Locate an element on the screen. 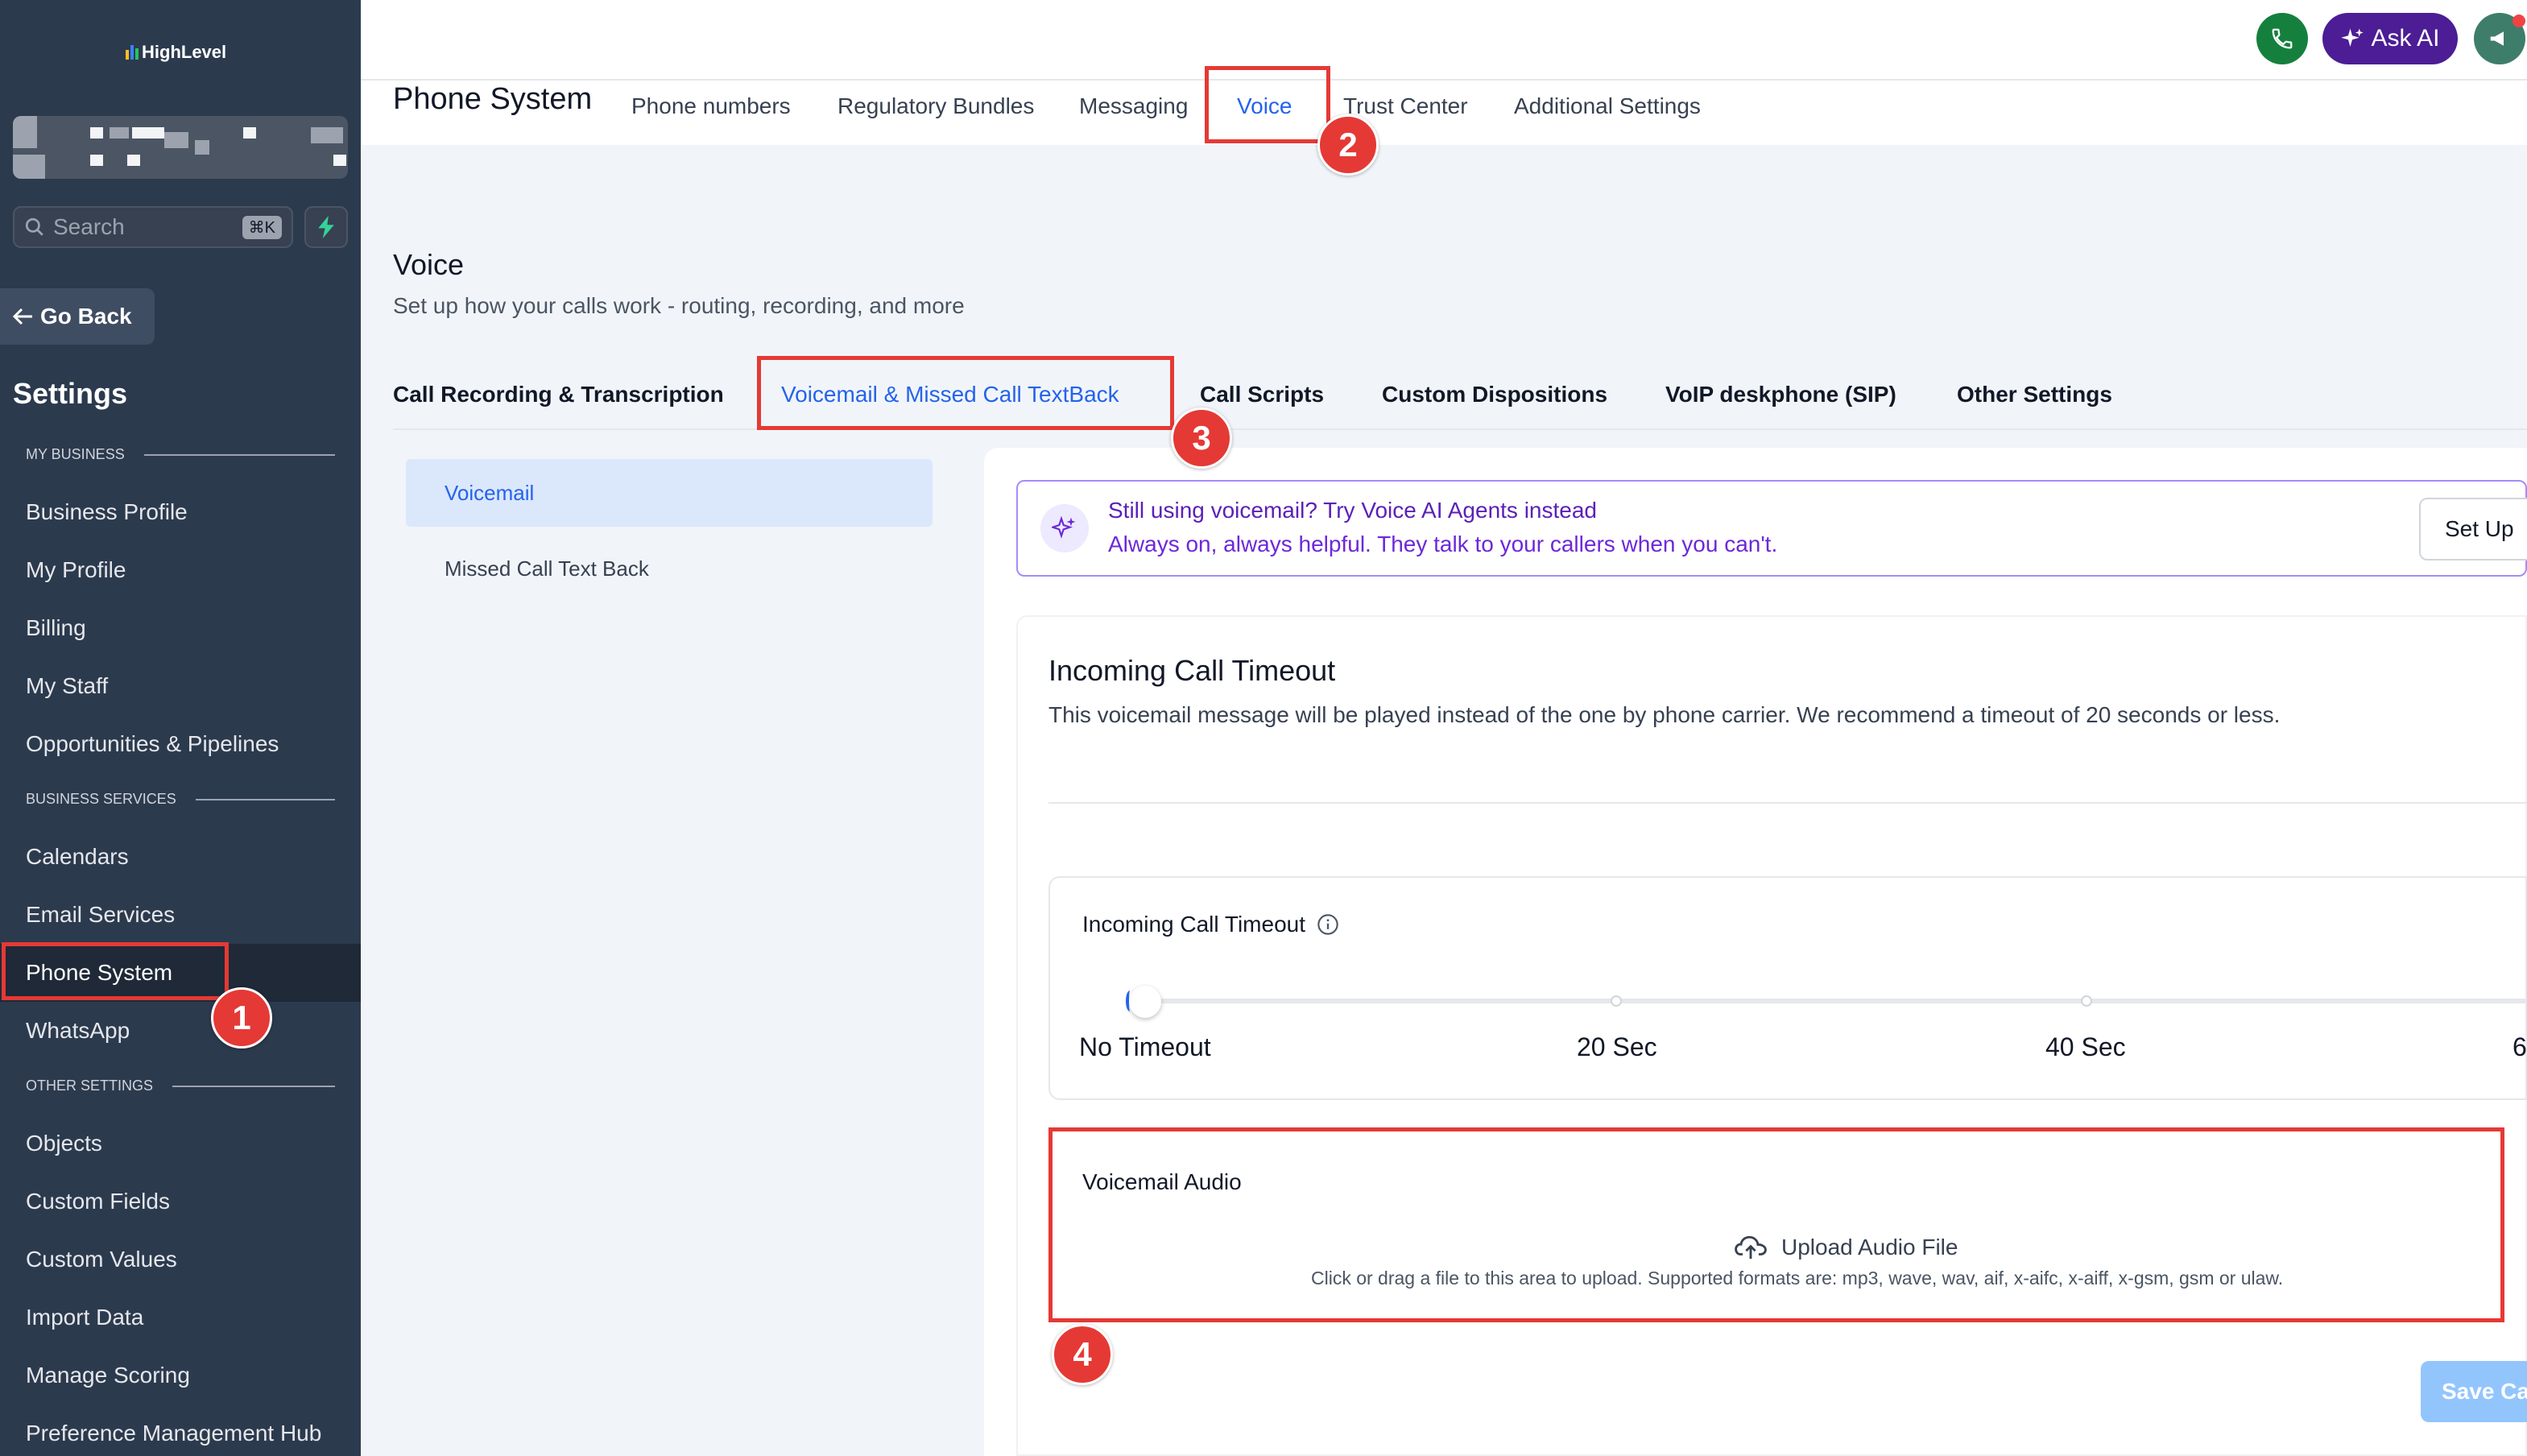 The image size is (2527, 1456). go-back-button: Go Back is located at coordinates (77, 316).